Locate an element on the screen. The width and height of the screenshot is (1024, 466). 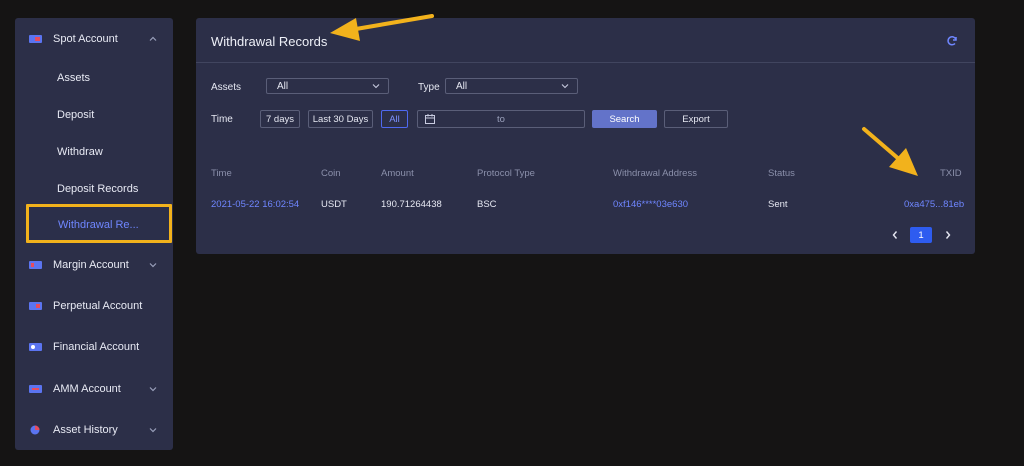
date-range-separator: to is located at coordinates (501, 119).